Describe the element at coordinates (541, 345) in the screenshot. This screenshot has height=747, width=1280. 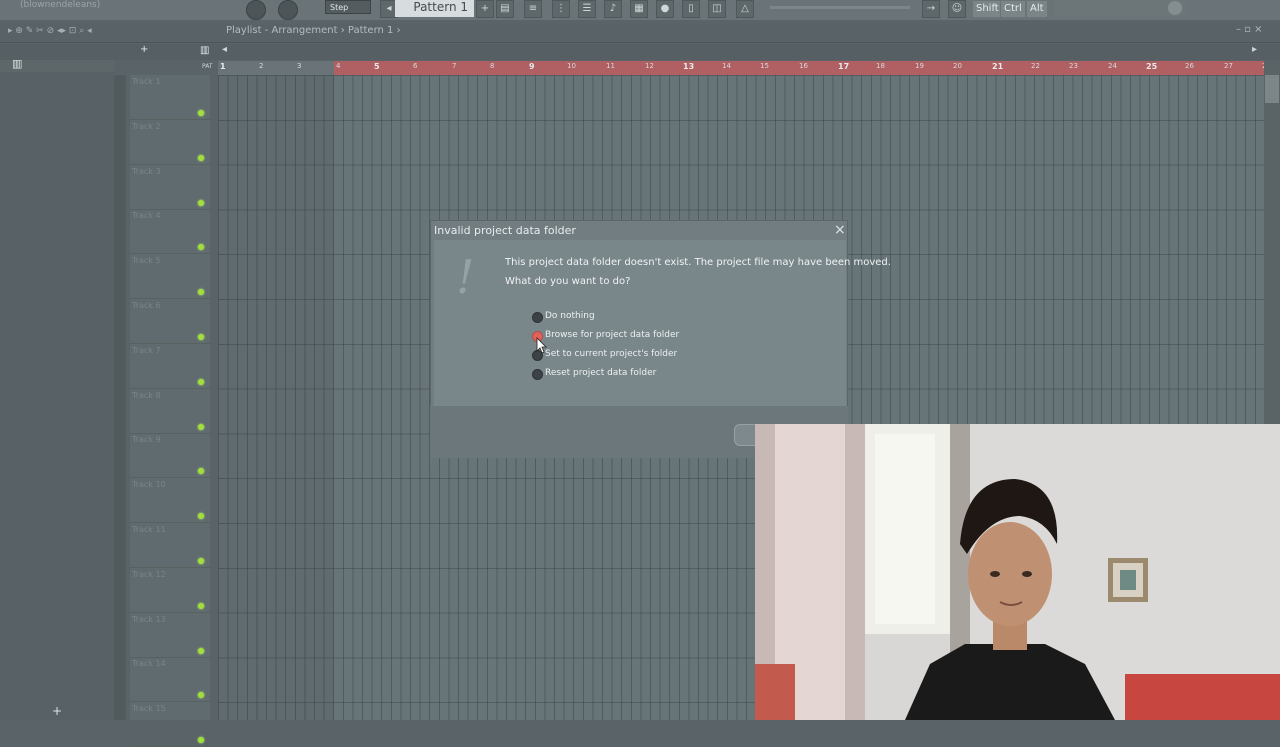
I see `mouse-cursor-icon` at that location.